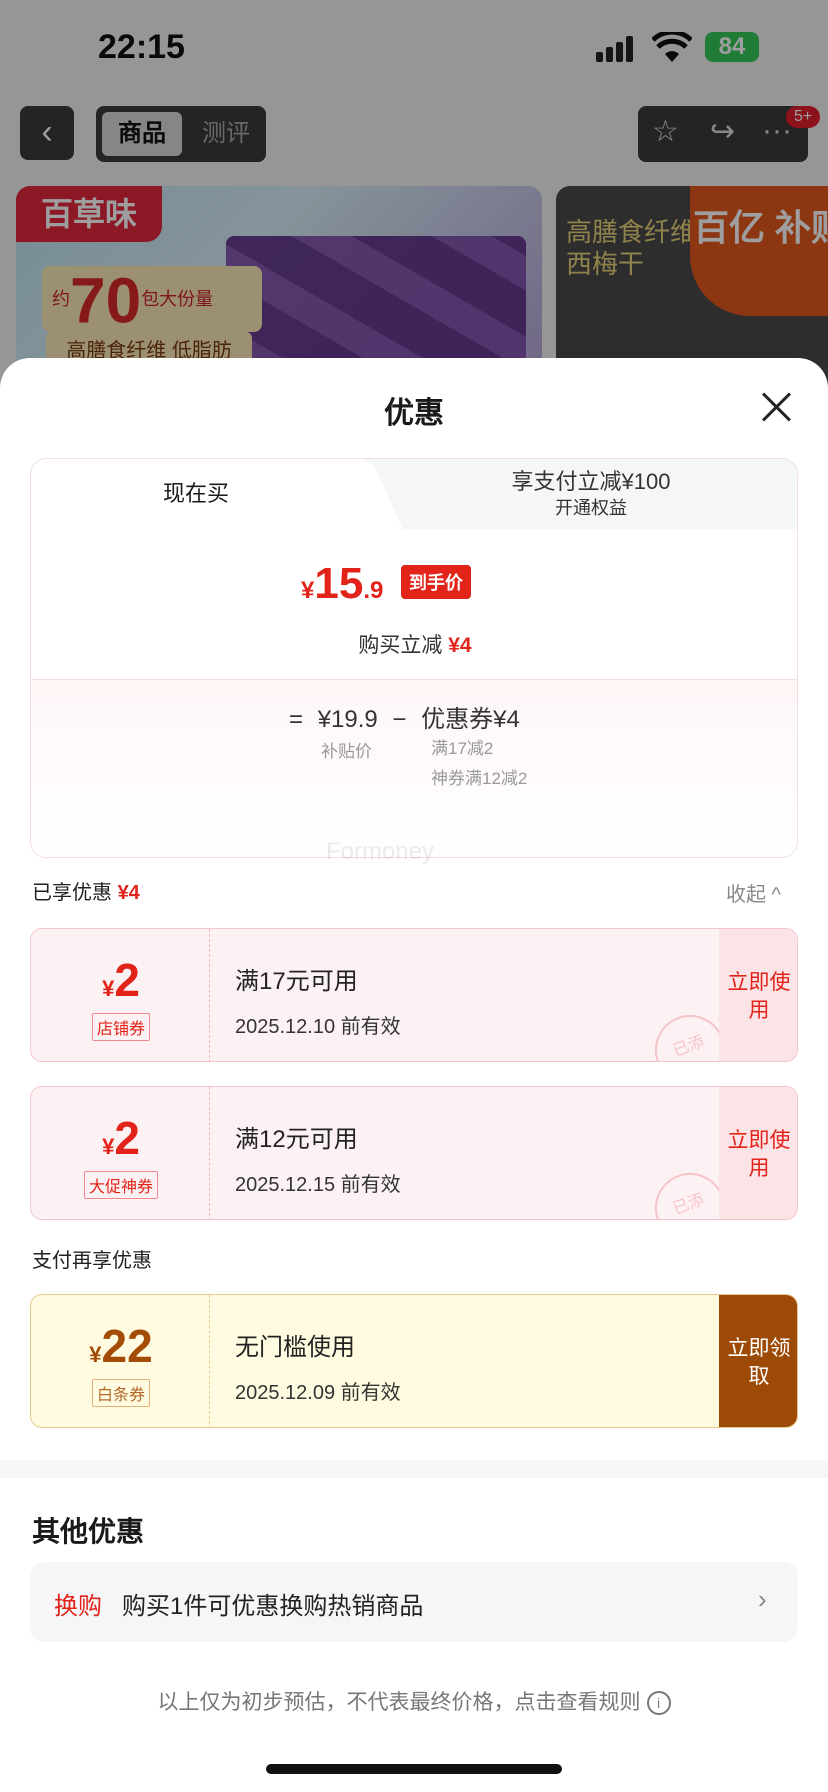 Image resolution: width=828 pixels, height=1792 pixels. What do you see at coordinates (92, 1261) in the screenshot?
I see `pay-discount-label: 支付再享优惠` at bounding box center [92, 1261].